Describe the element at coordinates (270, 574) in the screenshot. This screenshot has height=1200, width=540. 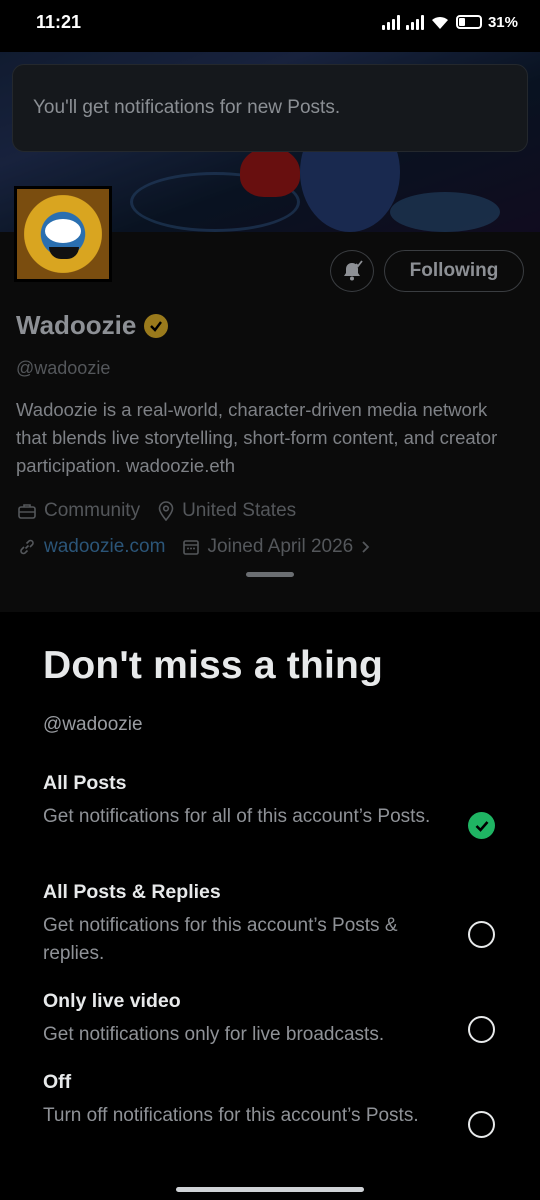
I see `sheet-drag-handle` at that location.